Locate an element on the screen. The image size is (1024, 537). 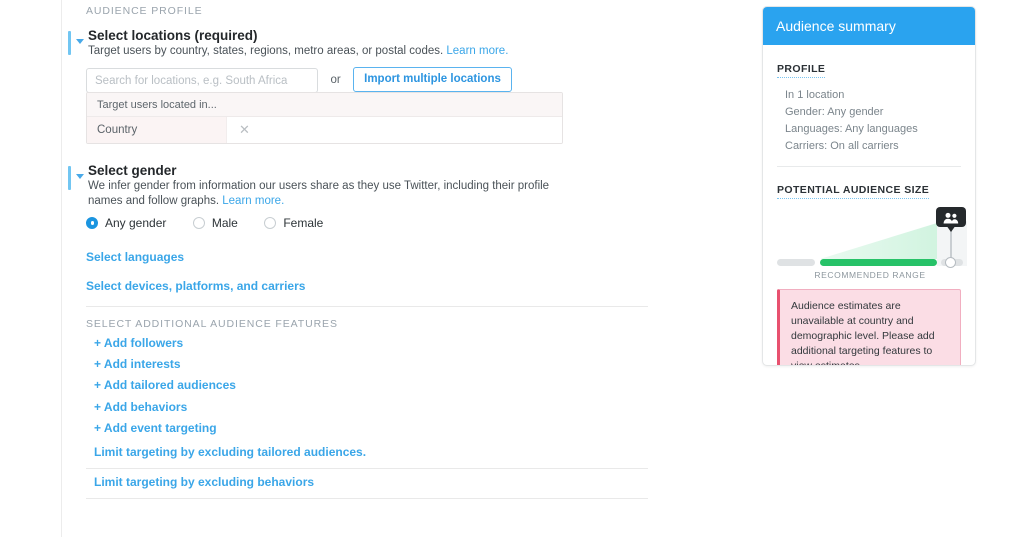
list-item: Gender: Any gender is located at coordinates (834, 112).